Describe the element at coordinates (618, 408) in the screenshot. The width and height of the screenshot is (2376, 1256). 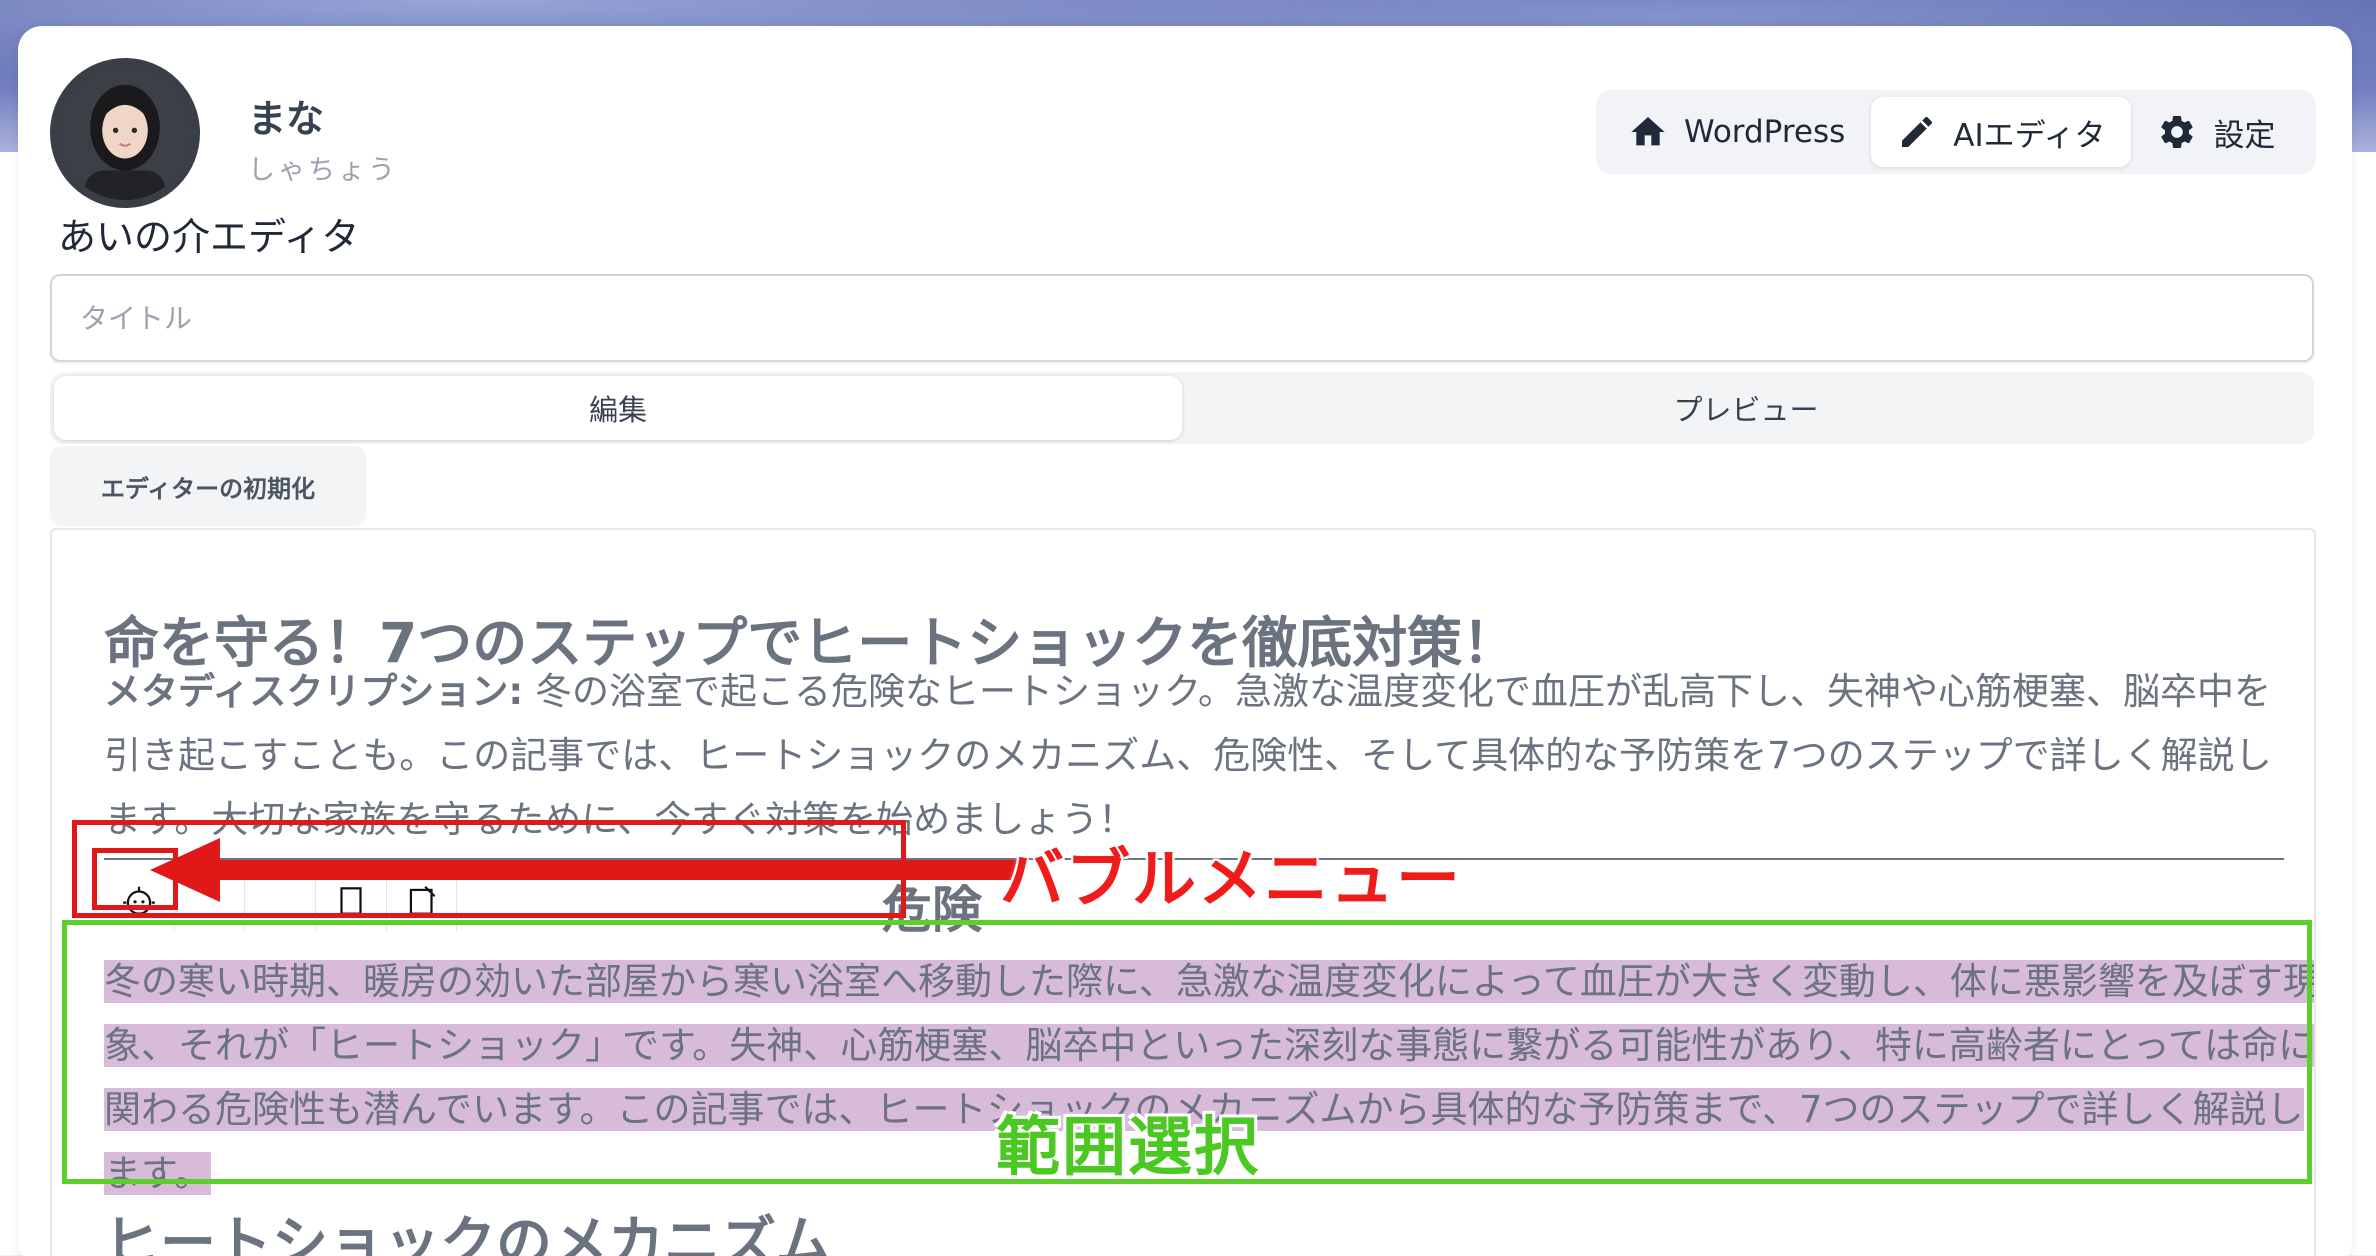
I see `tab-edit: 編集` at that location.